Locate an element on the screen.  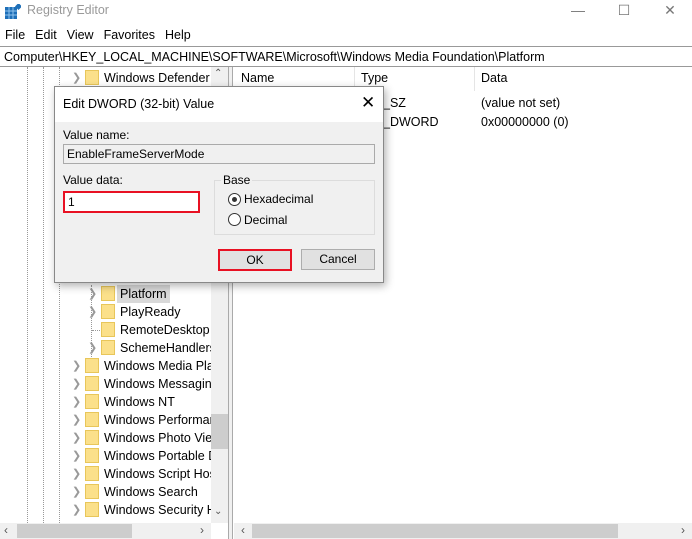
value-name-label: Value name: is located at coordinates (96, 135).